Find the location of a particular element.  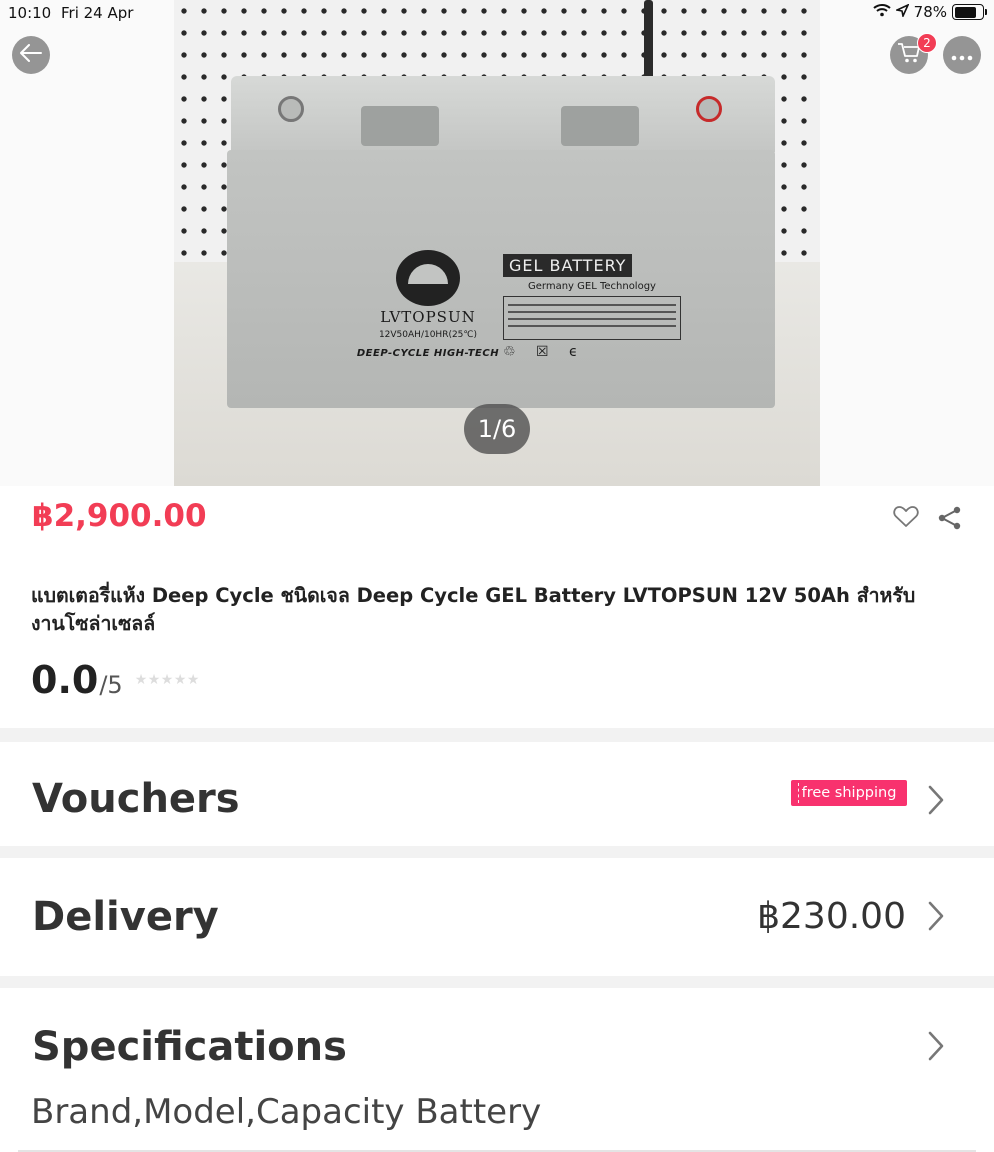

back-button is located at coordinates (31, 55).